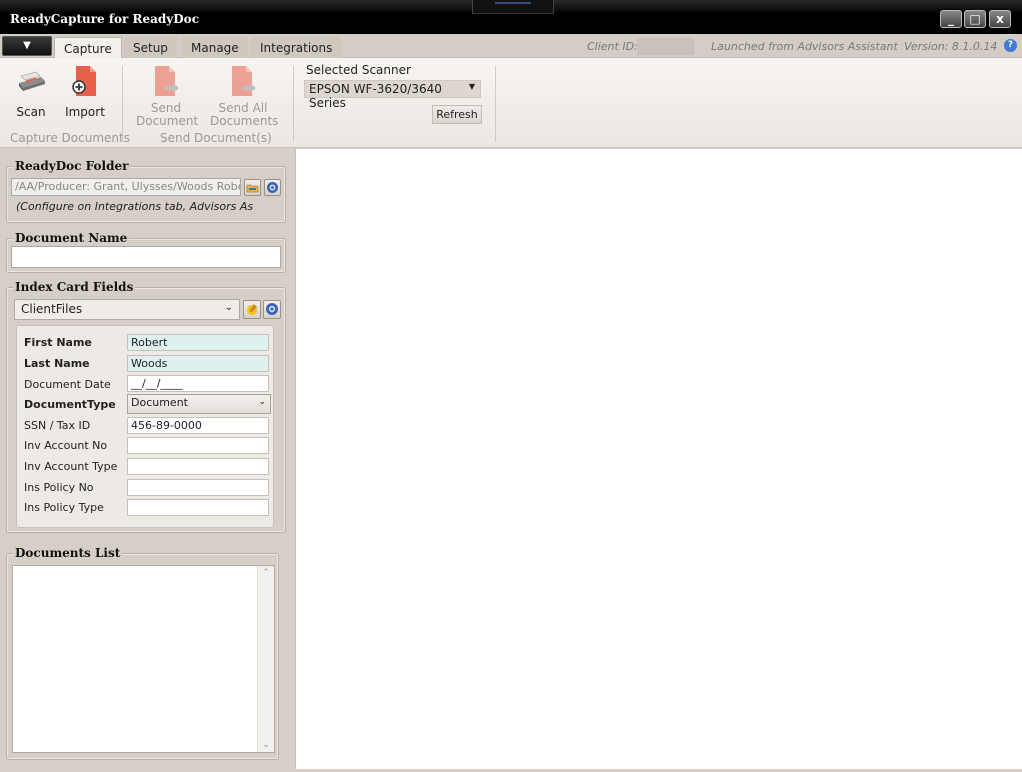  I want to click on send-all-documents-icon, so click(243, 81).